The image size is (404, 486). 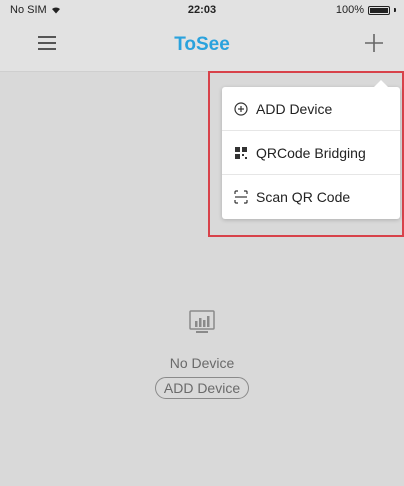 I want to click on add-plus-icon, so click(x=374, y=43).